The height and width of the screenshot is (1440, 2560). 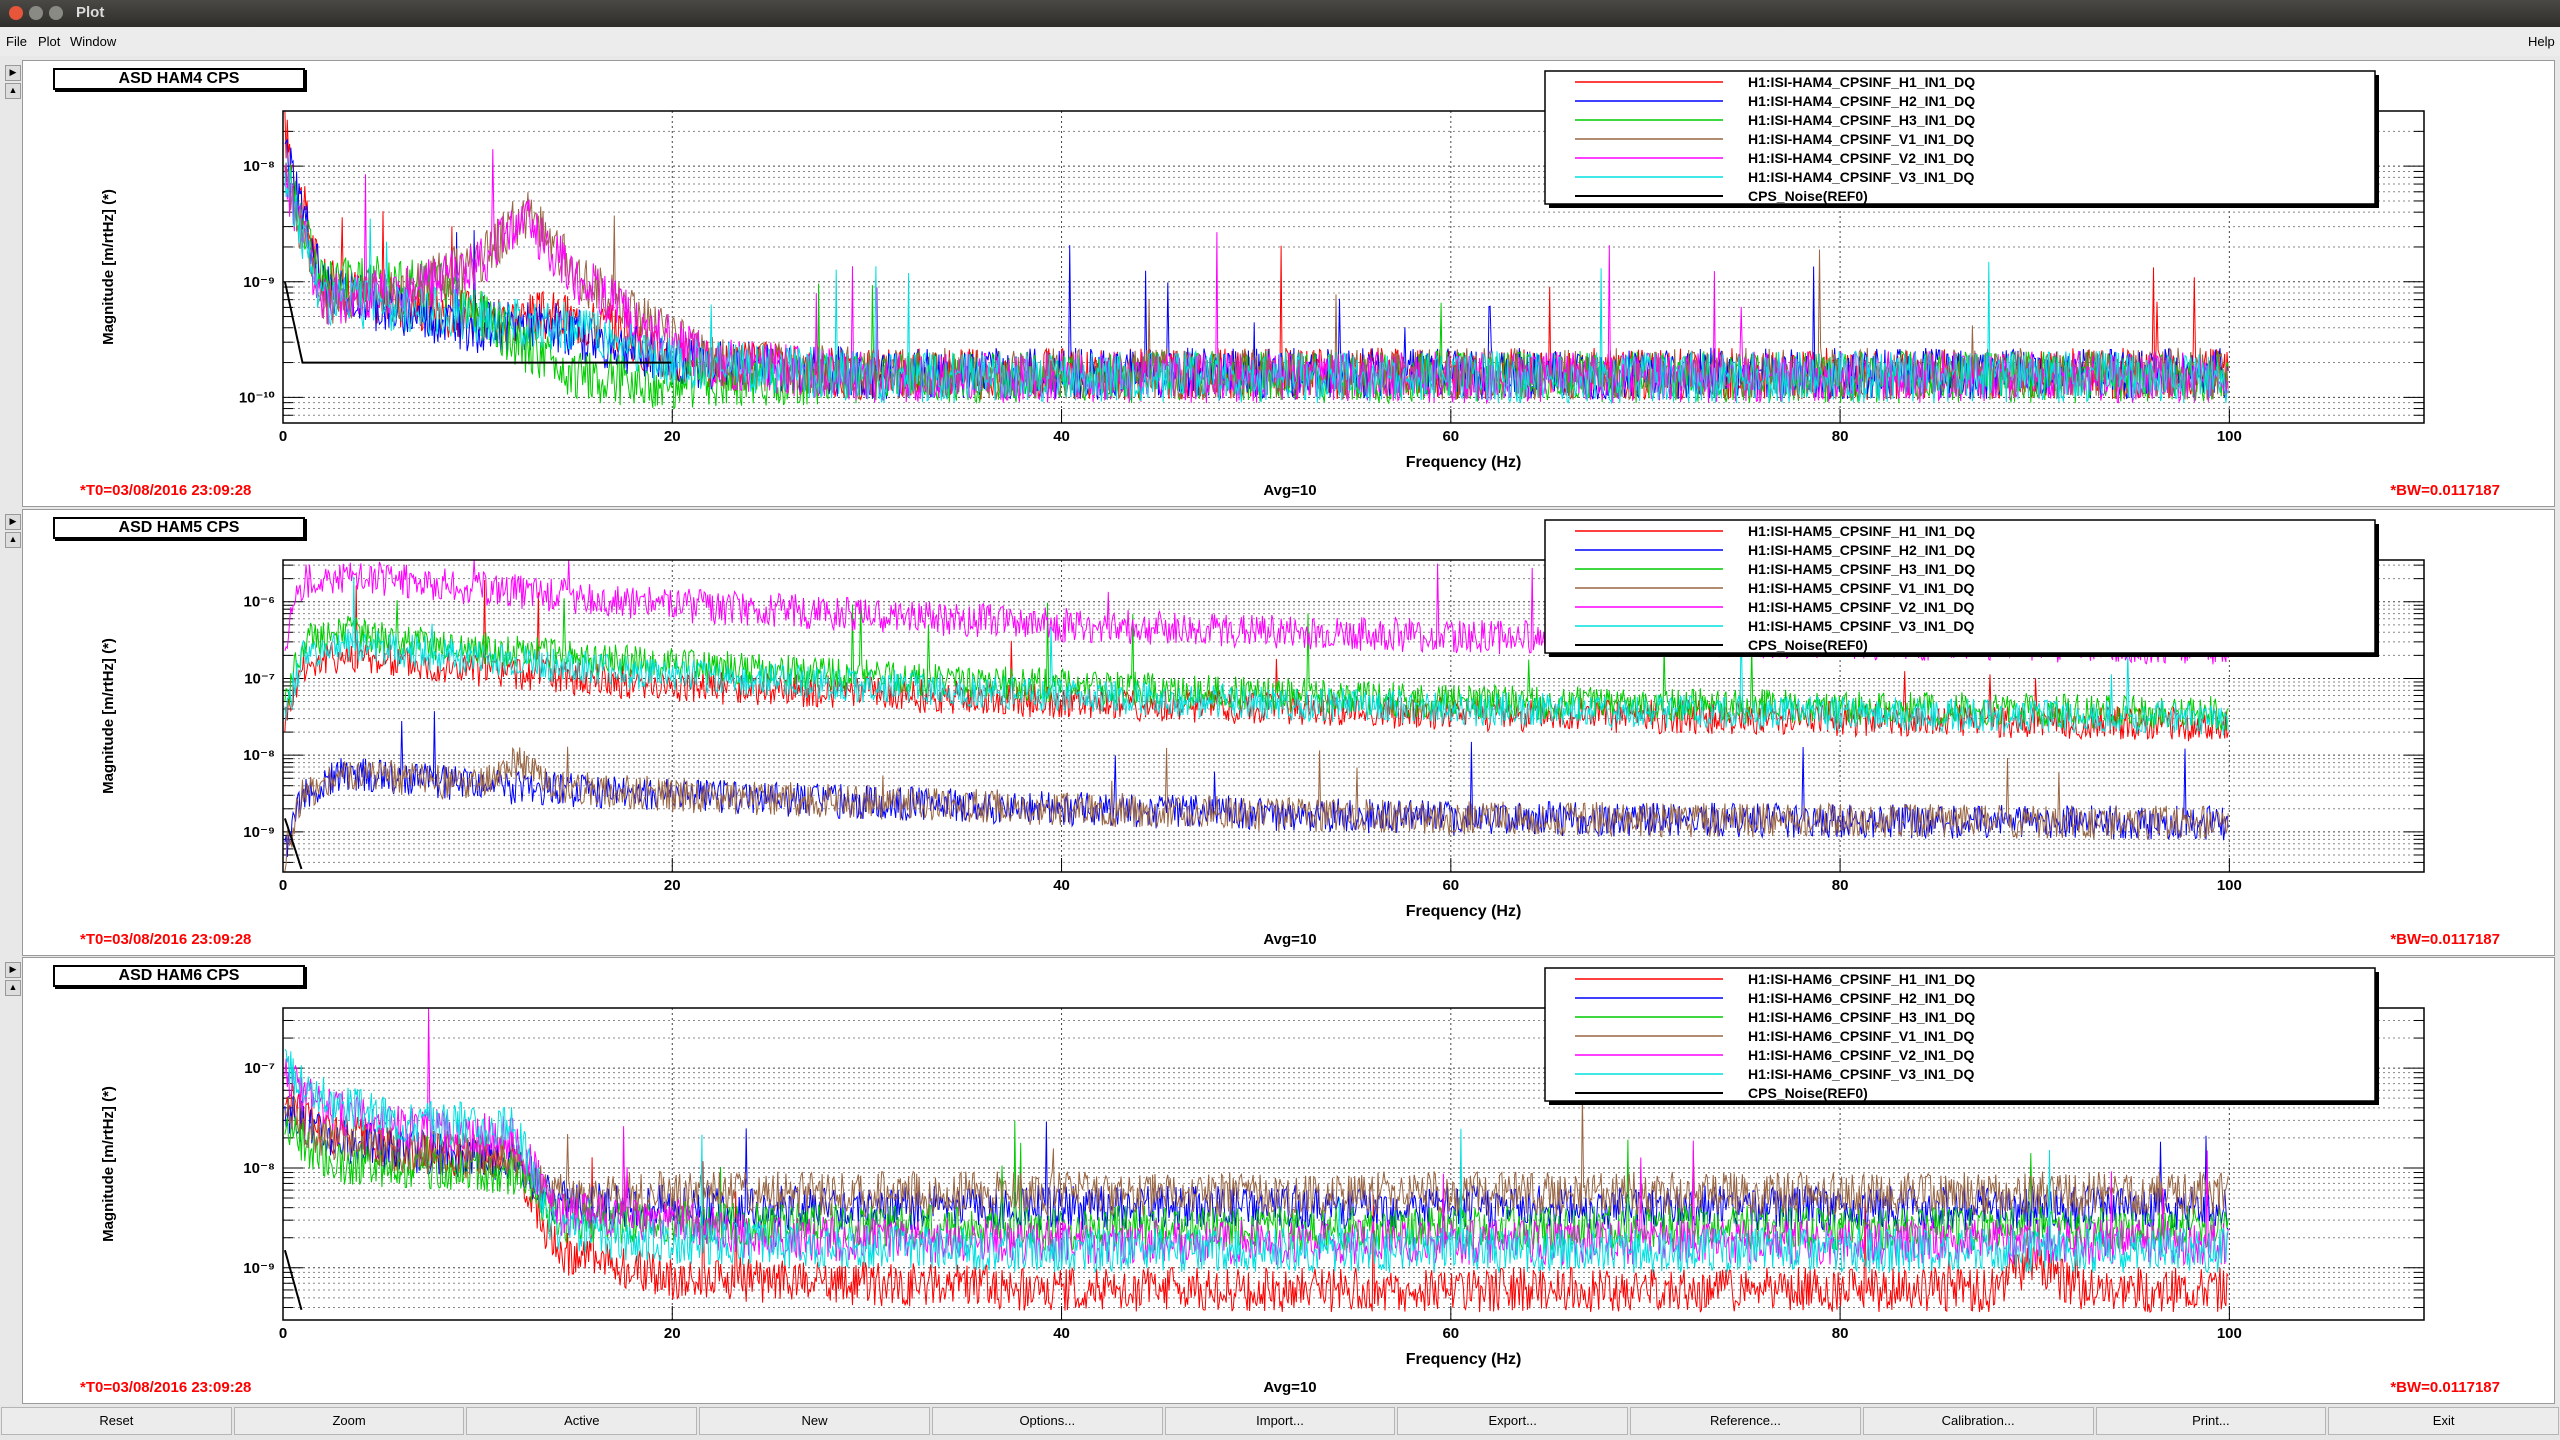 I want to click on y-tick-label: 10⁻¹⁰, so click(x=257, y=397).